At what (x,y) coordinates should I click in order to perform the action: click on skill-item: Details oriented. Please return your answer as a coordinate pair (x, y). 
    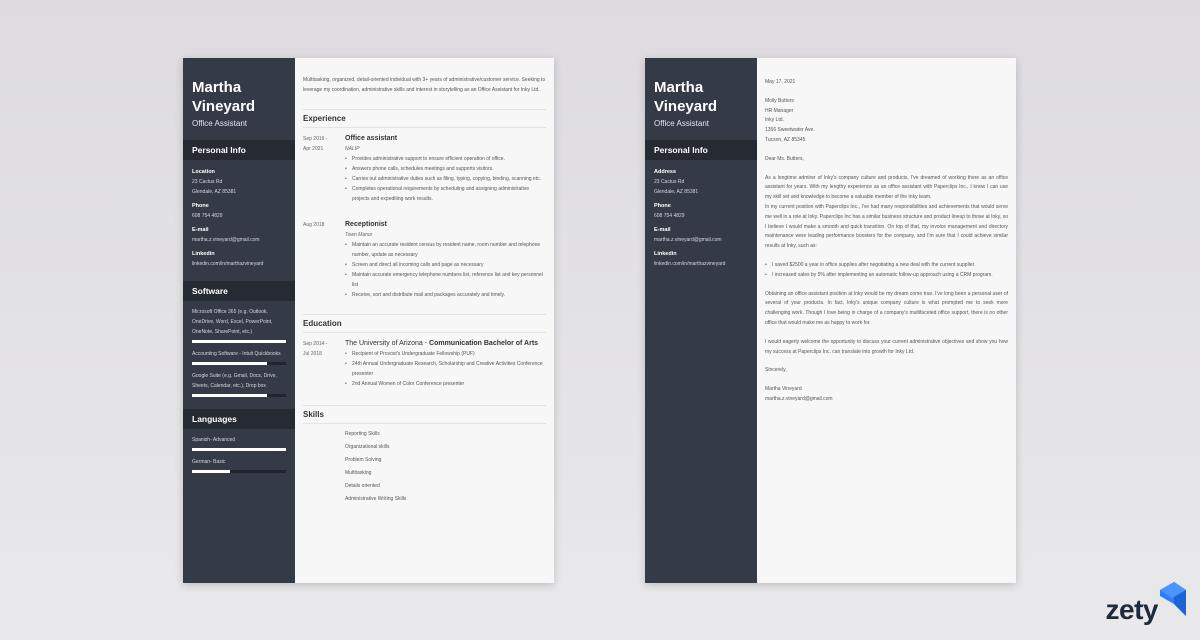
    Looking at the image, I should click on (362, 486).